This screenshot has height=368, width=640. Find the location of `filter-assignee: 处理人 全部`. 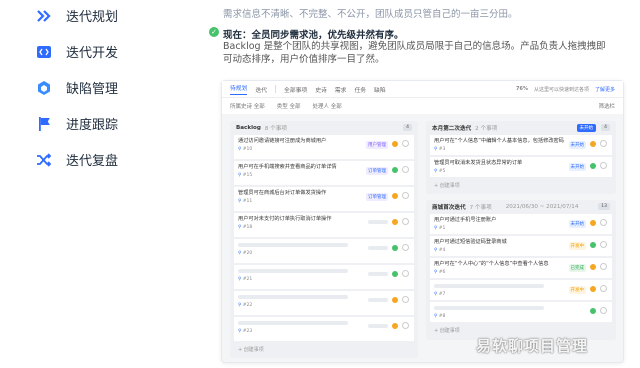

filter-assignee: 处理人 全部 is located at coordinates (327, 106).